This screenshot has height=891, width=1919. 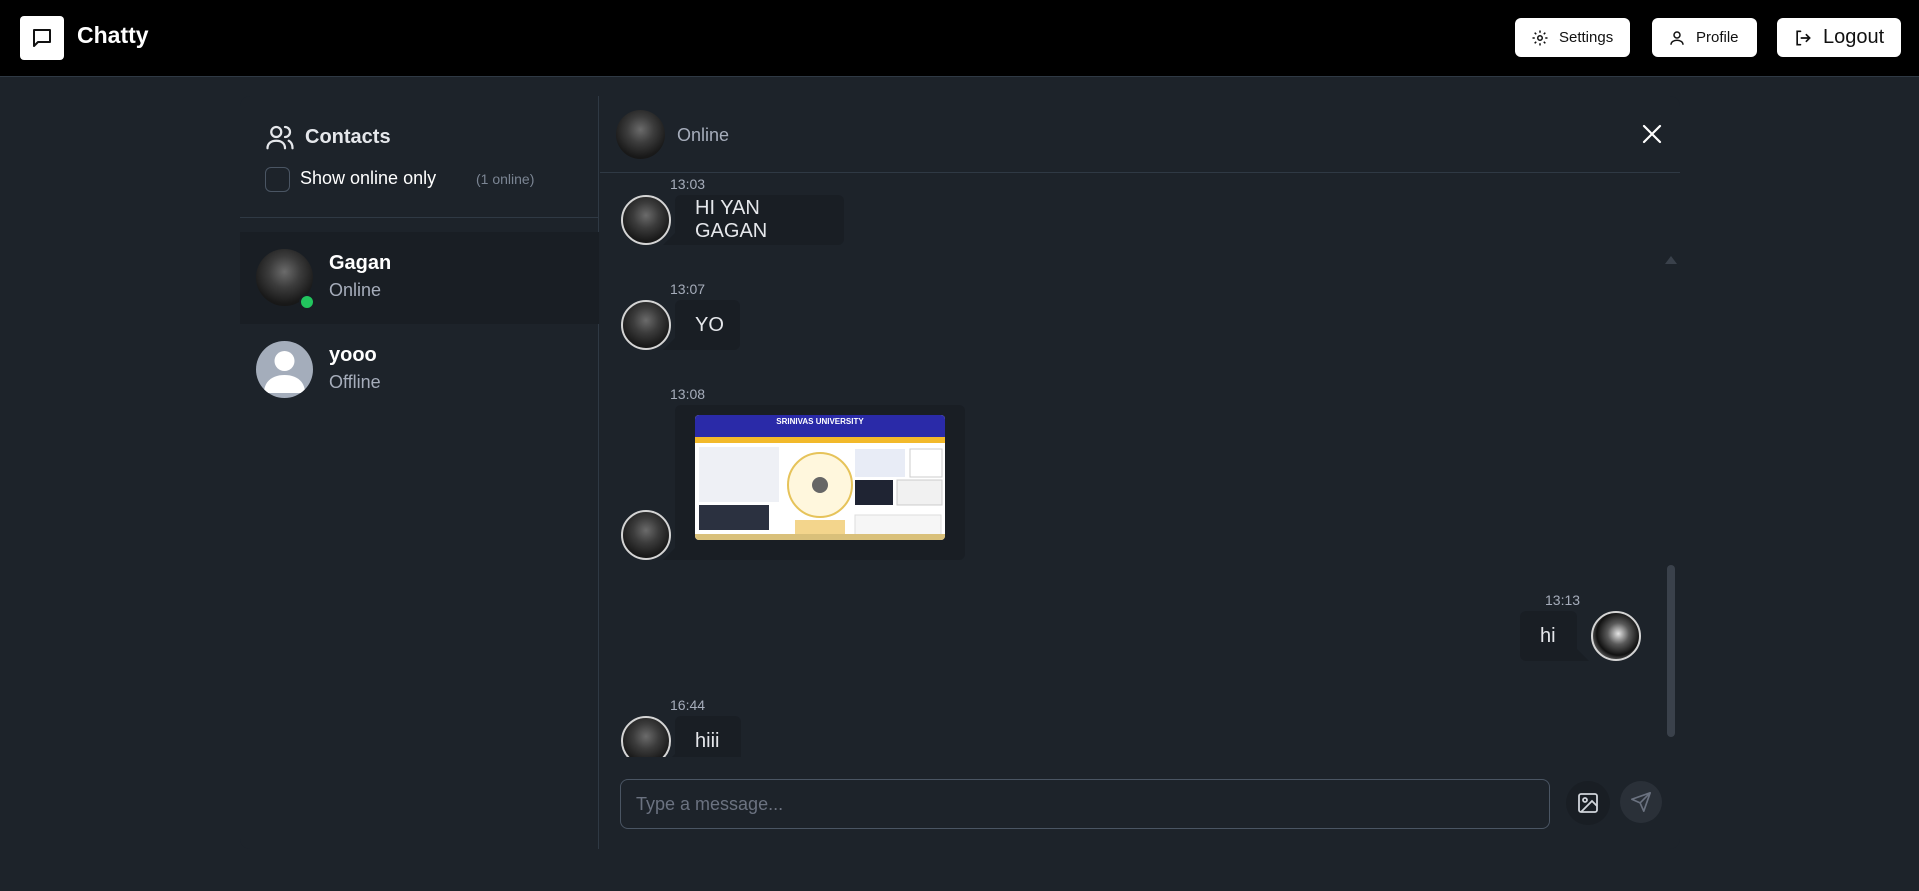 What do you see at coordinates (419, 157) in the screenshot?
I see `sidebar-header: Contacts Show online only (1 online)` at bounding box center [419, 157].